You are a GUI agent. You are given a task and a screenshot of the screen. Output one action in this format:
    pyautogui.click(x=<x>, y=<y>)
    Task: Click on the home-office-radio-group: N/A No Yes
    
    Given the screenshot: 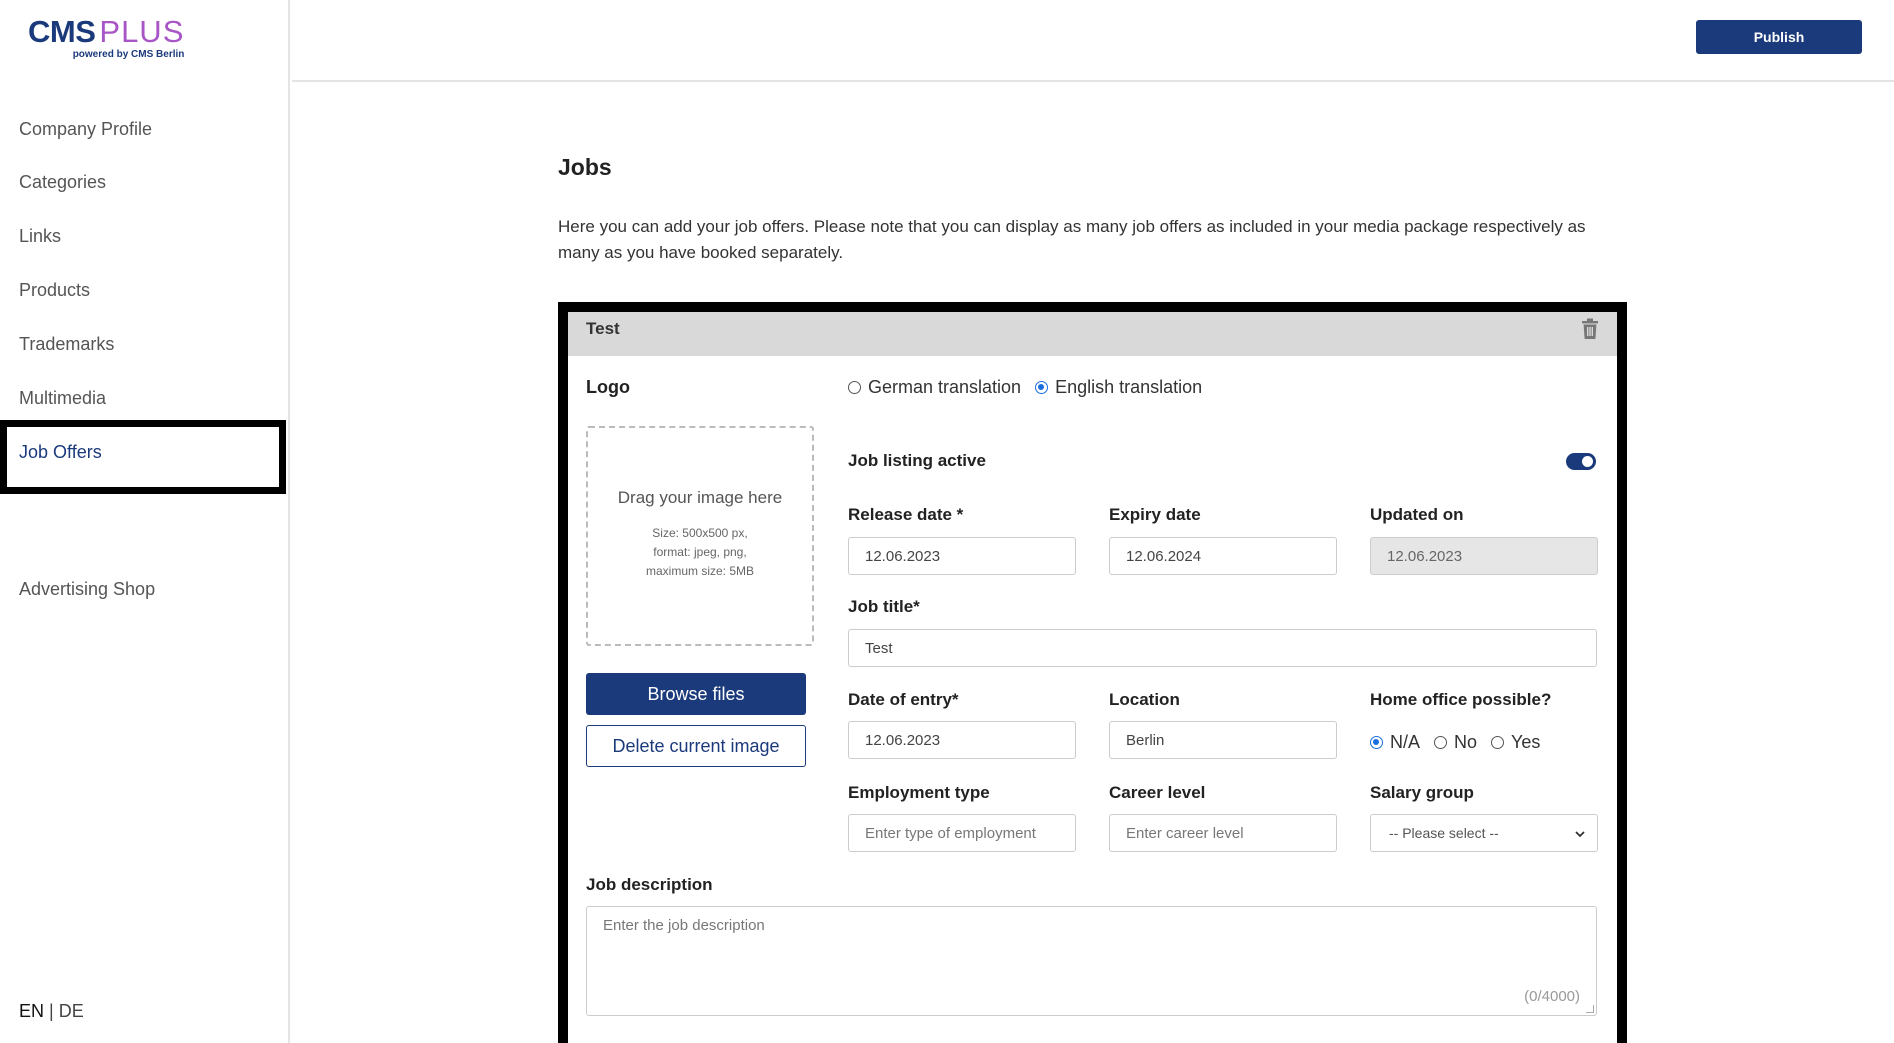 What is the action you would take?
    pyautogui.click(x=1462, y=742)
    